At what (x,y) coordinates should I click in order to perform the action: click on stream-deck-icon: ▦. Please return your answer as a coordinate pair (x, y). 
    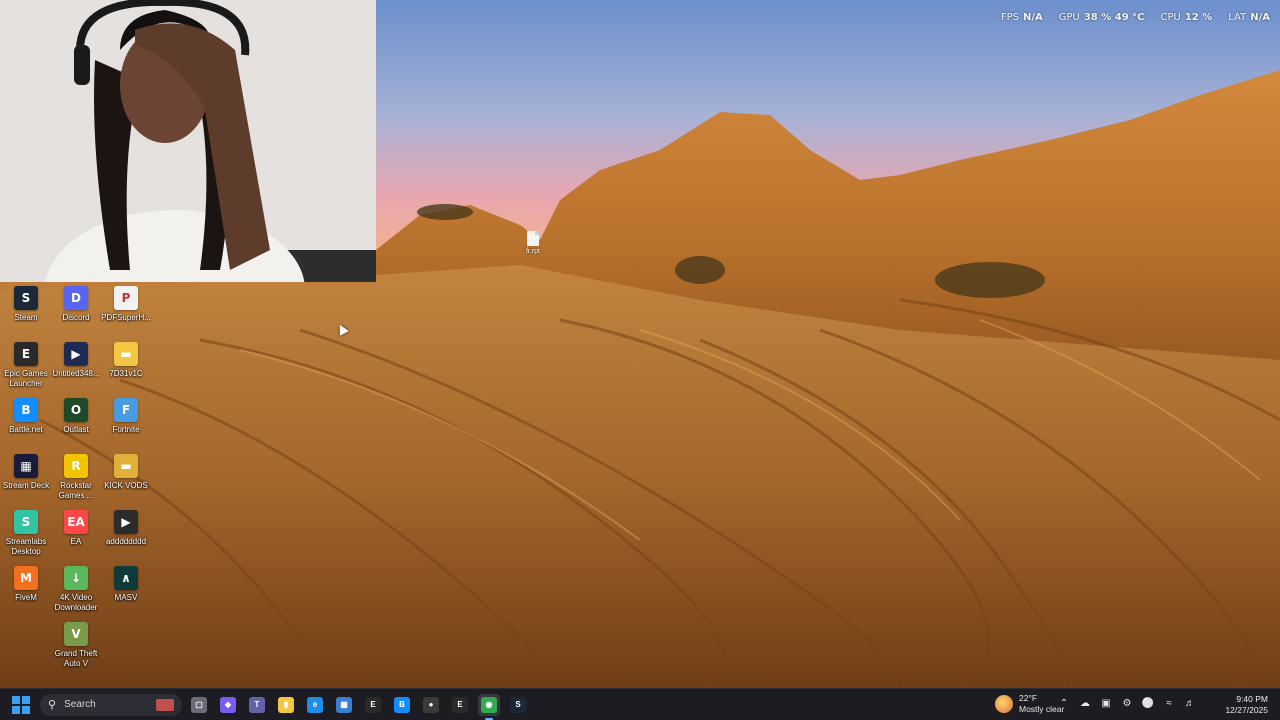
    Looking at the image, I should click on (26, 466).